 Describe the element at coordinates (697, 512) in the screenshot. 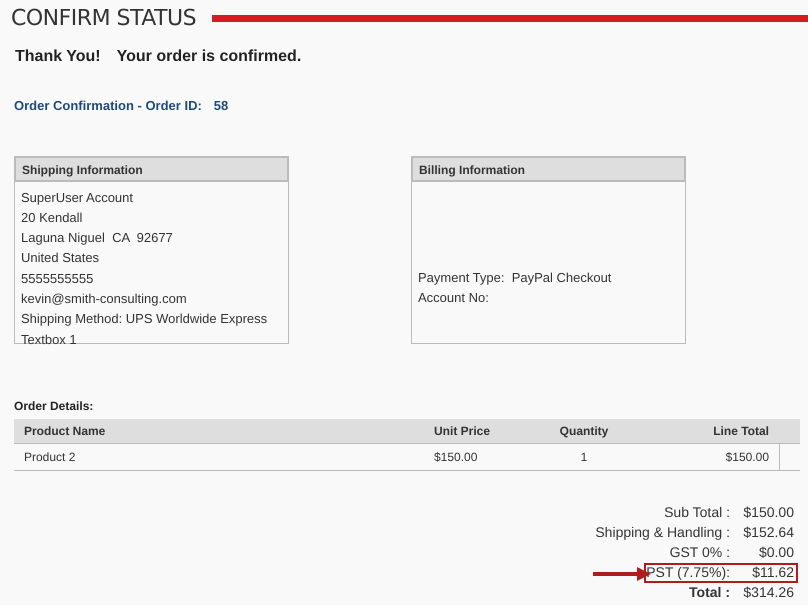

I see `total-label: Sub Total :` at that location.